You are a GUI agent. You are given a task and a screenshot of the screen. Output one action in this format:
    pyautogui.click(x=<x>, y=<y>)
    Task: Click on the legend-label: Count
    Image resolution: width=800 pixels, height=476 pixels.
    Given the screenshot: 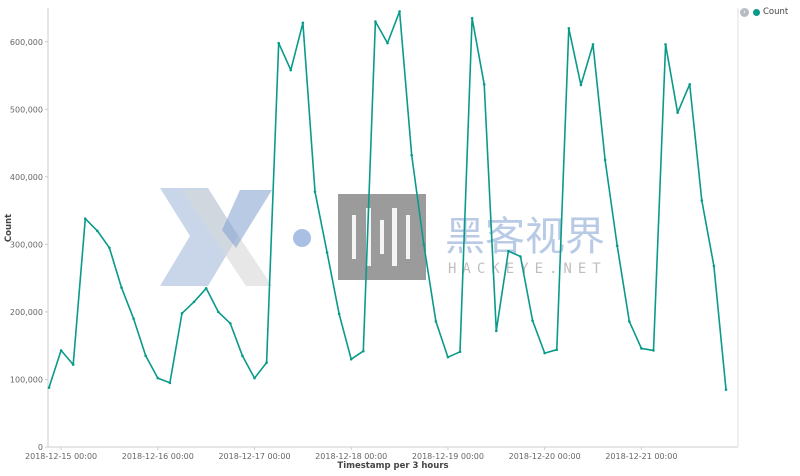 What is the action you would take?
    pyautogui.click(x=776, y=12)
    